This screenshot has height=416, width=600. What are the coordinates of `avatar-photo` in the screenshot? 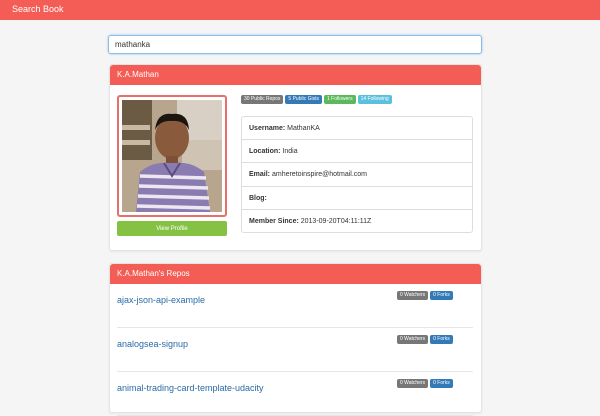 It's located at (172, 156).